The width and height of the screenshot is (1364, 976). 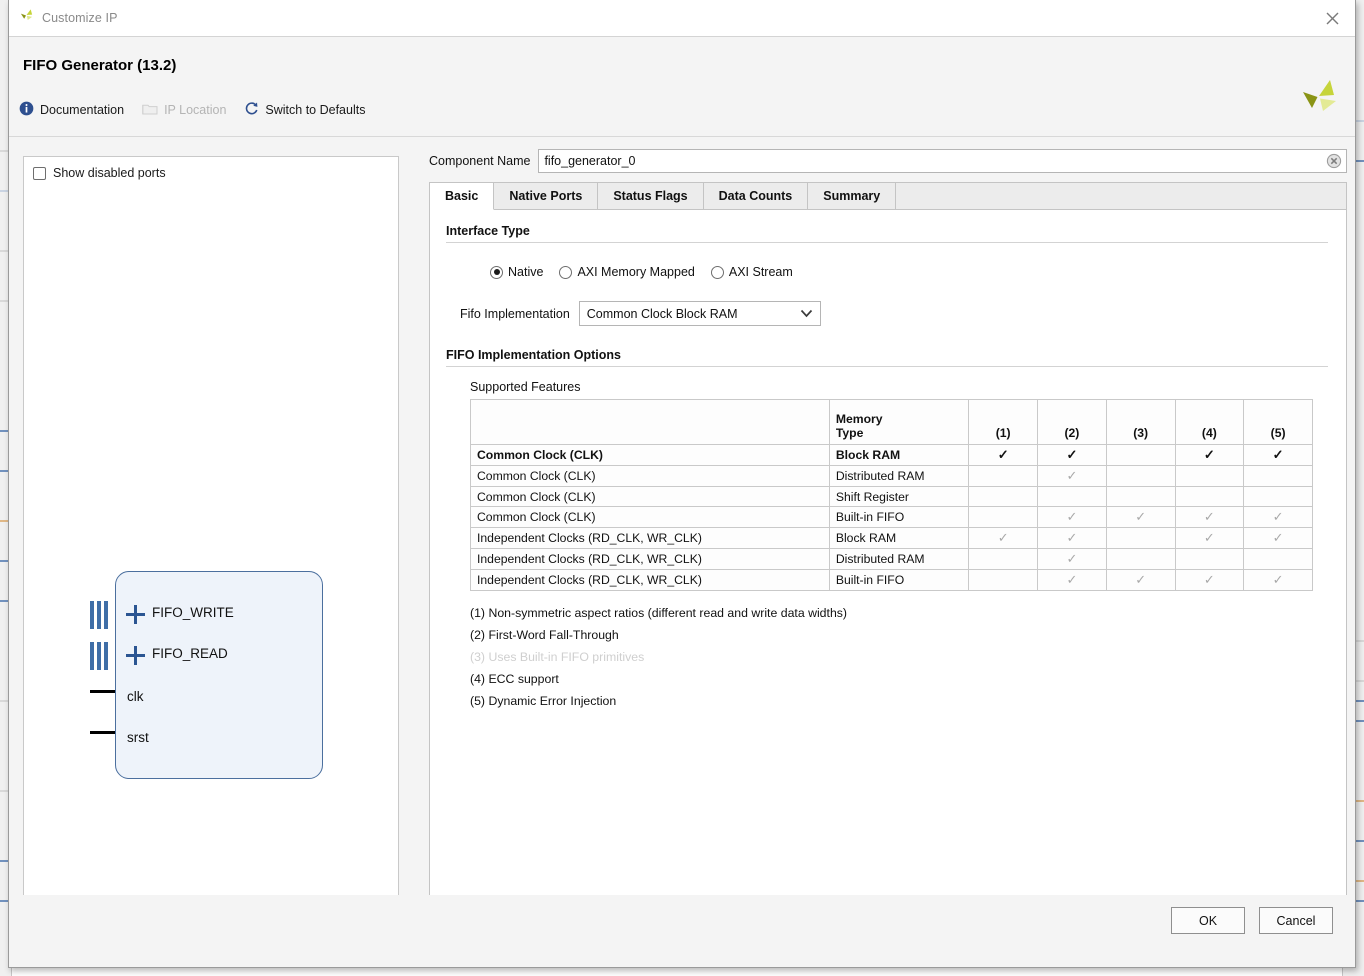 What do you see at coordinates (82, 110) in the screenshot?
I see `documentation-label: Documentation` at bounding box center [82, 110].